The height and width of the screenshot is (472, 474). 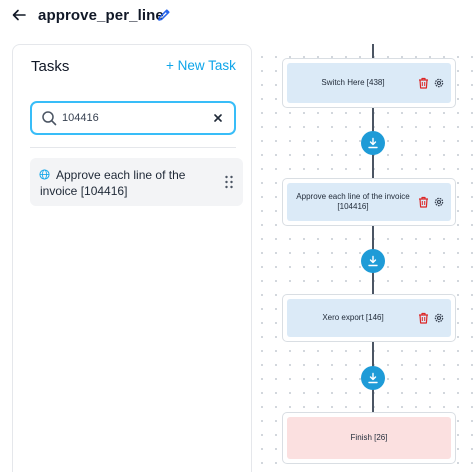 What do you see at coordinates (373, 51) in the screenshot?
I see `flow-edge` at bounding box center [373, 51].